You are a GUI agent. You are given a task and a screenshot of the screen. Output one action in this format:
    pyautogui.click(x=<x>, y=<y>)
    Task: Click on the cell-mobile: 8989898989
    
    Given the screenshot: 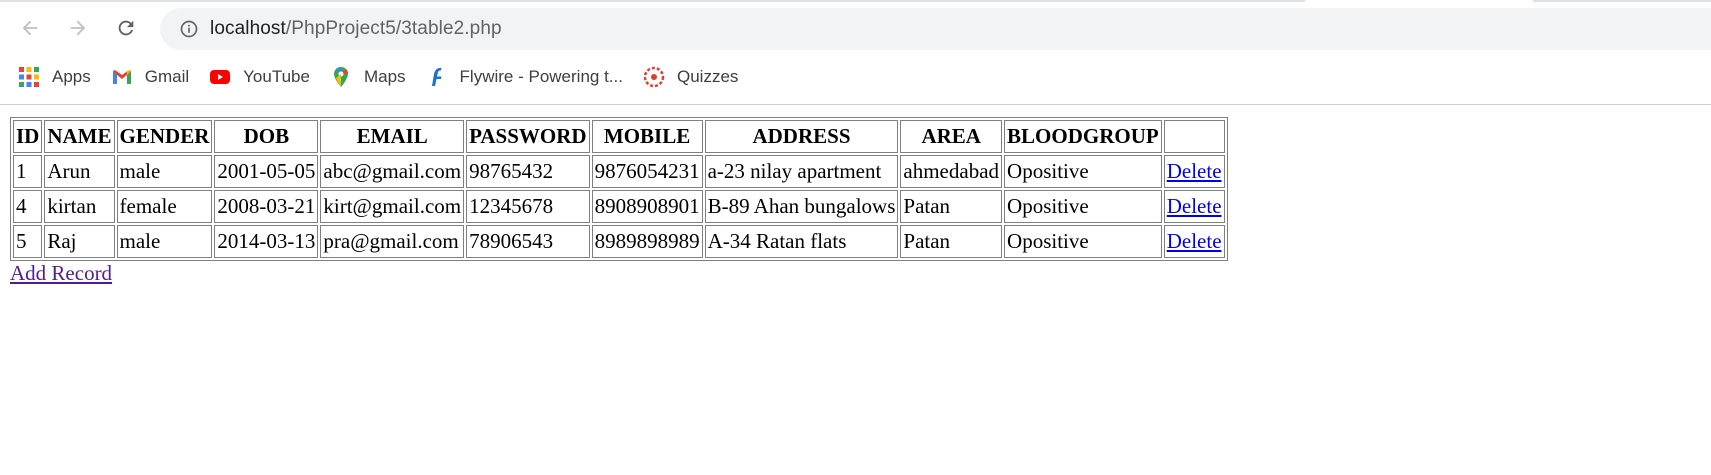 What is the action you would take?
    pyautogui.click(x=647, y=241)
    